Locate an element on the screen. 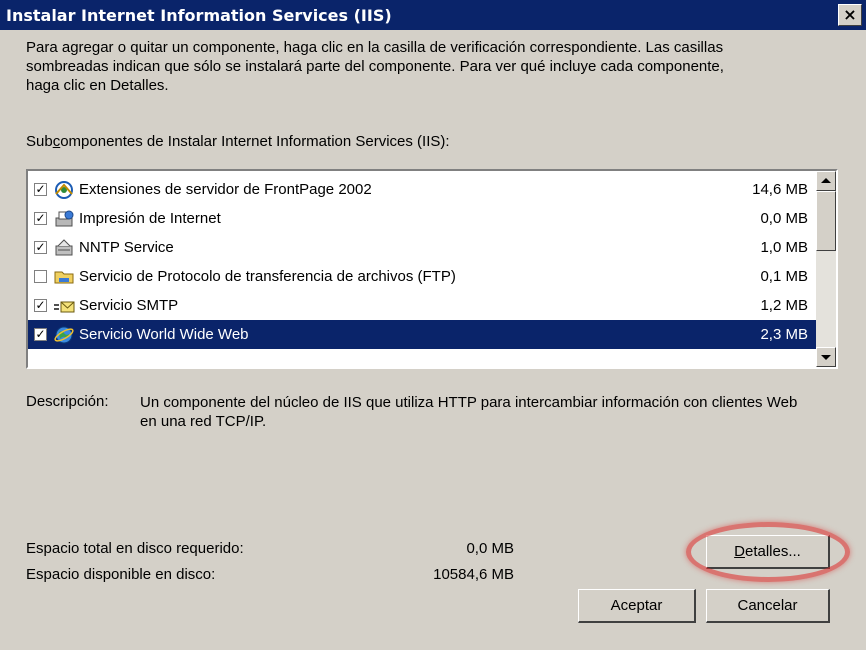  arrow-down-icon is located at coordinates (826, 357).